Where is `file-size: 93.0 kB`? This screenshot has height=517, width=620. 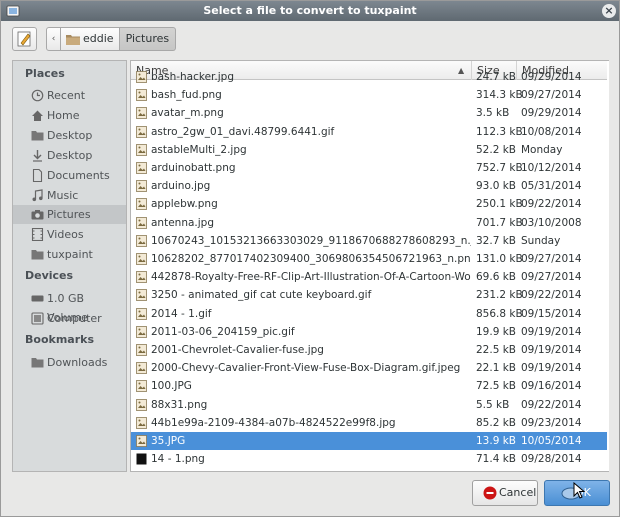 file-size: 93.0 kB is located at coordinates (496, 186).